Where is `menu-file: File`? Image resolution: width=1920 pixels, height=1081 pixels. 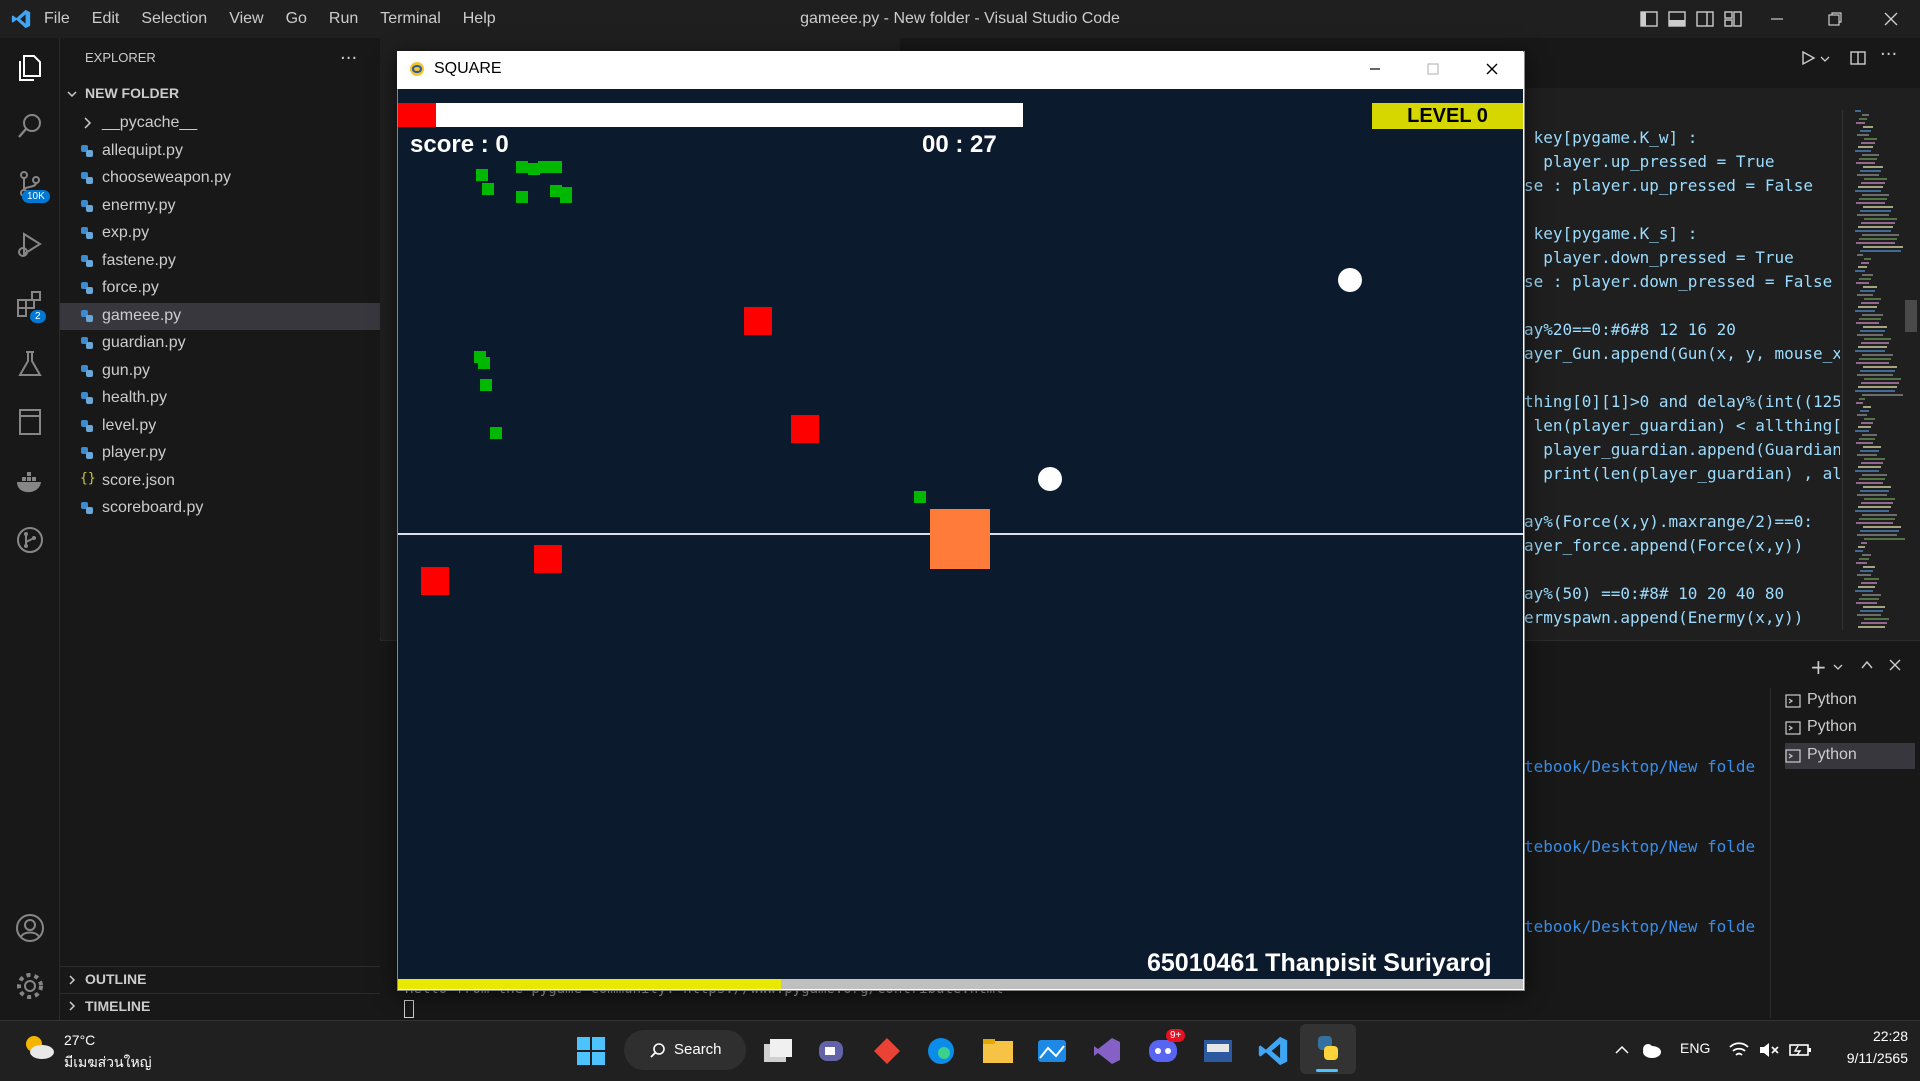
menu-file: File is located at coordinates (57, 19).